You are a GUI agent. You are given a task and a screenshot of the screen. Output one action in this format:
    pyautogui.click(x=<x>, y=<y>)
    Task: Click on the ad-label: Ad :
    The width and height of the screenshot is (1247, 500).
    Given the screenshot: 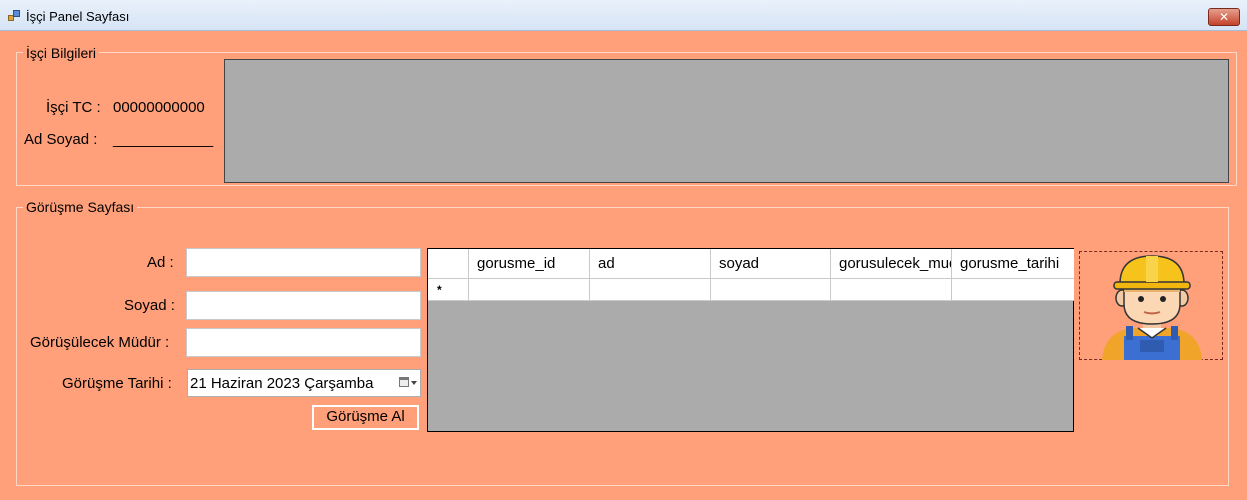 What is the action you would take?
    pyautogui.click(x=160, y=262)
    